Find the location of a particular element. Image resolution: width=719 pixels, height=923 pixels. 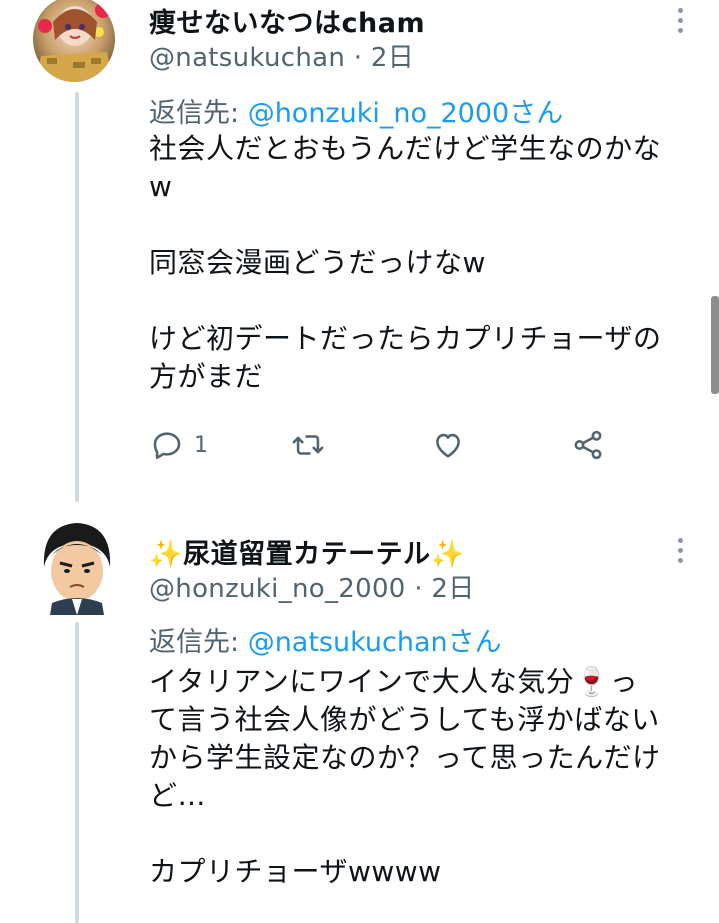

tweet-text-line: て言う社会人像がどうしても浮かばない is located at coordinates (404, 719).